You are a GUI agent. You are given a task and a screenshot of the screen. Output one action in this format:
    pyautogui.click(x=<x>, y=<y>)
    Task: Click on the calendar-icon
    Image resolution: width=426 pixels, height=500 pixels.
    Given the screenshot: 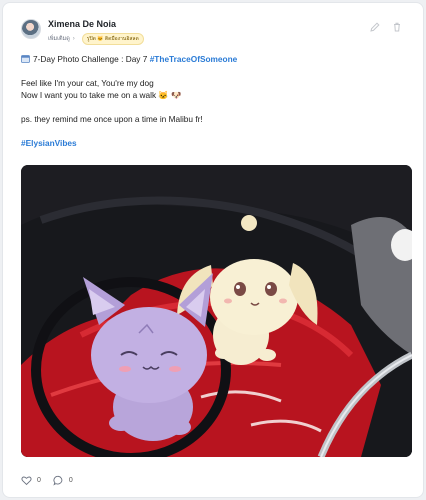 What is the action you would take?
    pyautogui.click(x=25, y=59)
    